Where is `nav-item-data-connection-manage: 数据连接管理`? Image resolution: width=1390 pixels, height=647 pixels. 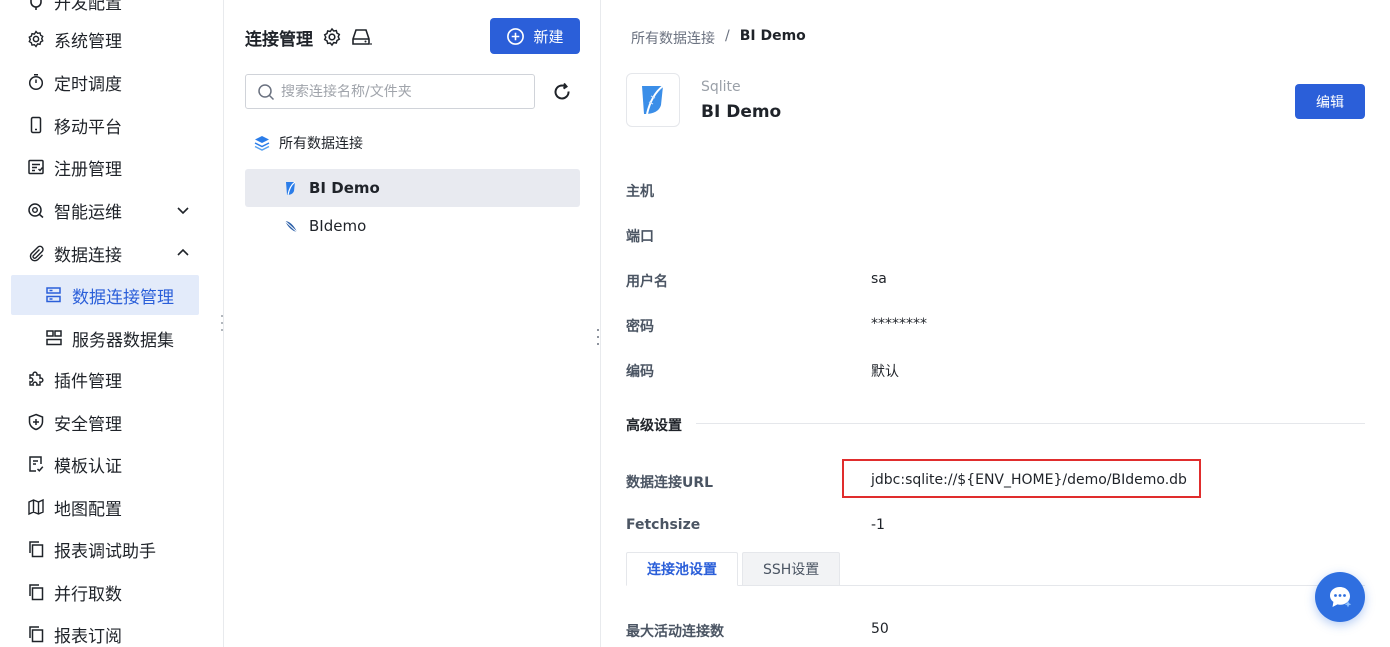
nav-item-data-connection-manage: 数据连接管理 is located at coordinates (105, 295).